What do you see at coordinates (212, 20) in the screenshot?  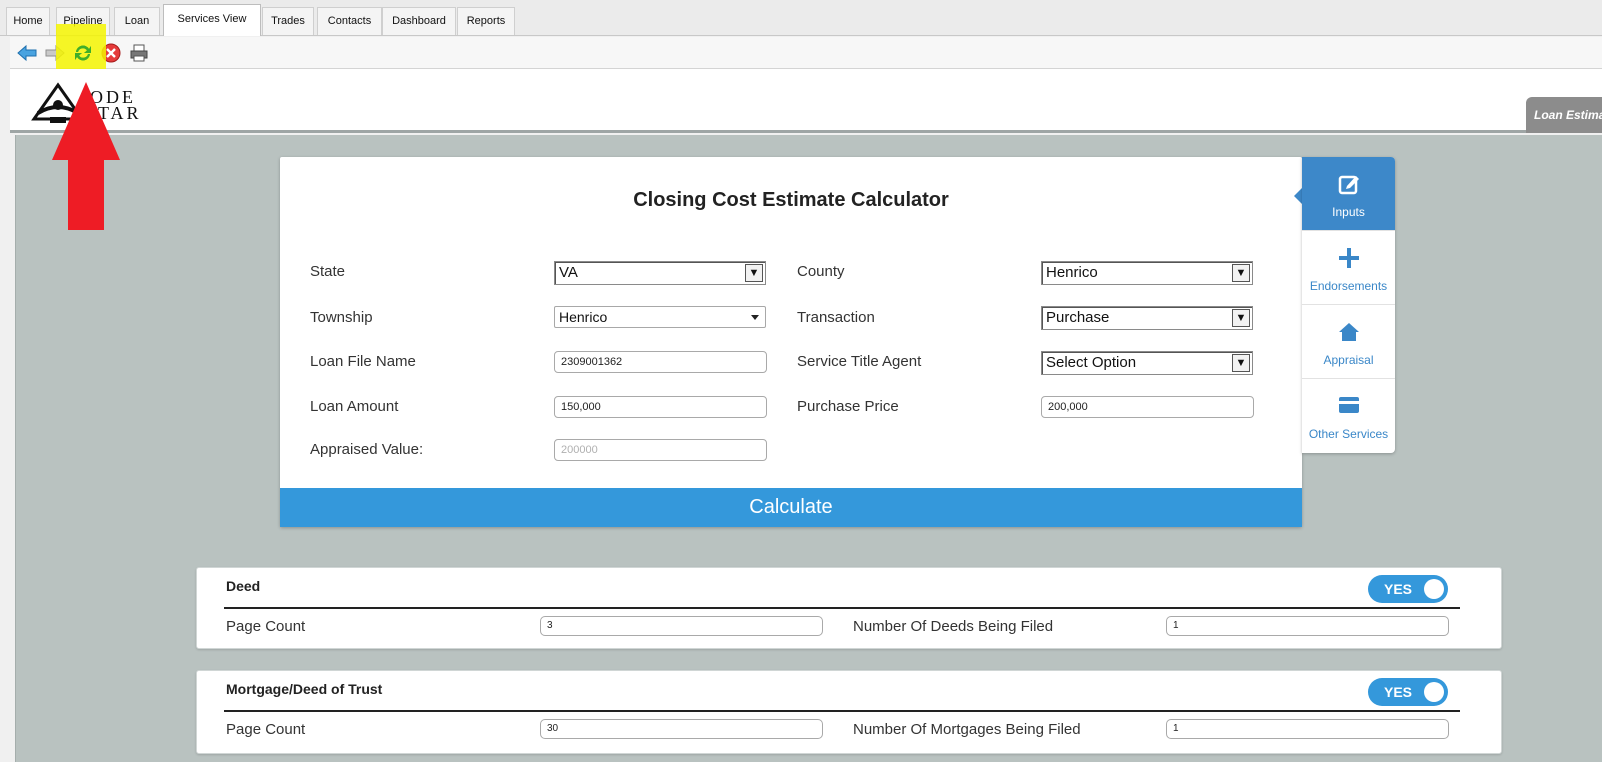 I see `tab-services-view: Services View` at bounding box center [212, 20].